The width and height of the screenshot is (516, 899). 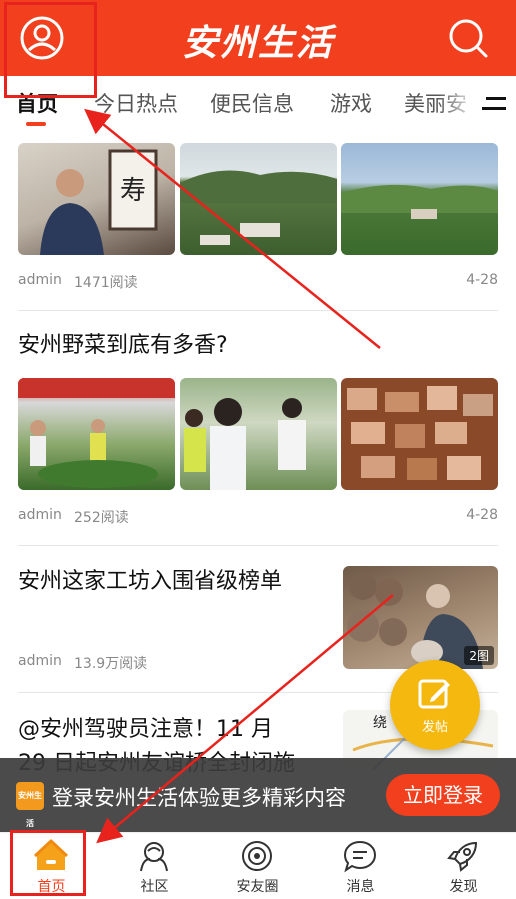 I want to click on read-count: 1471阅读, so click(x=106, y=283).